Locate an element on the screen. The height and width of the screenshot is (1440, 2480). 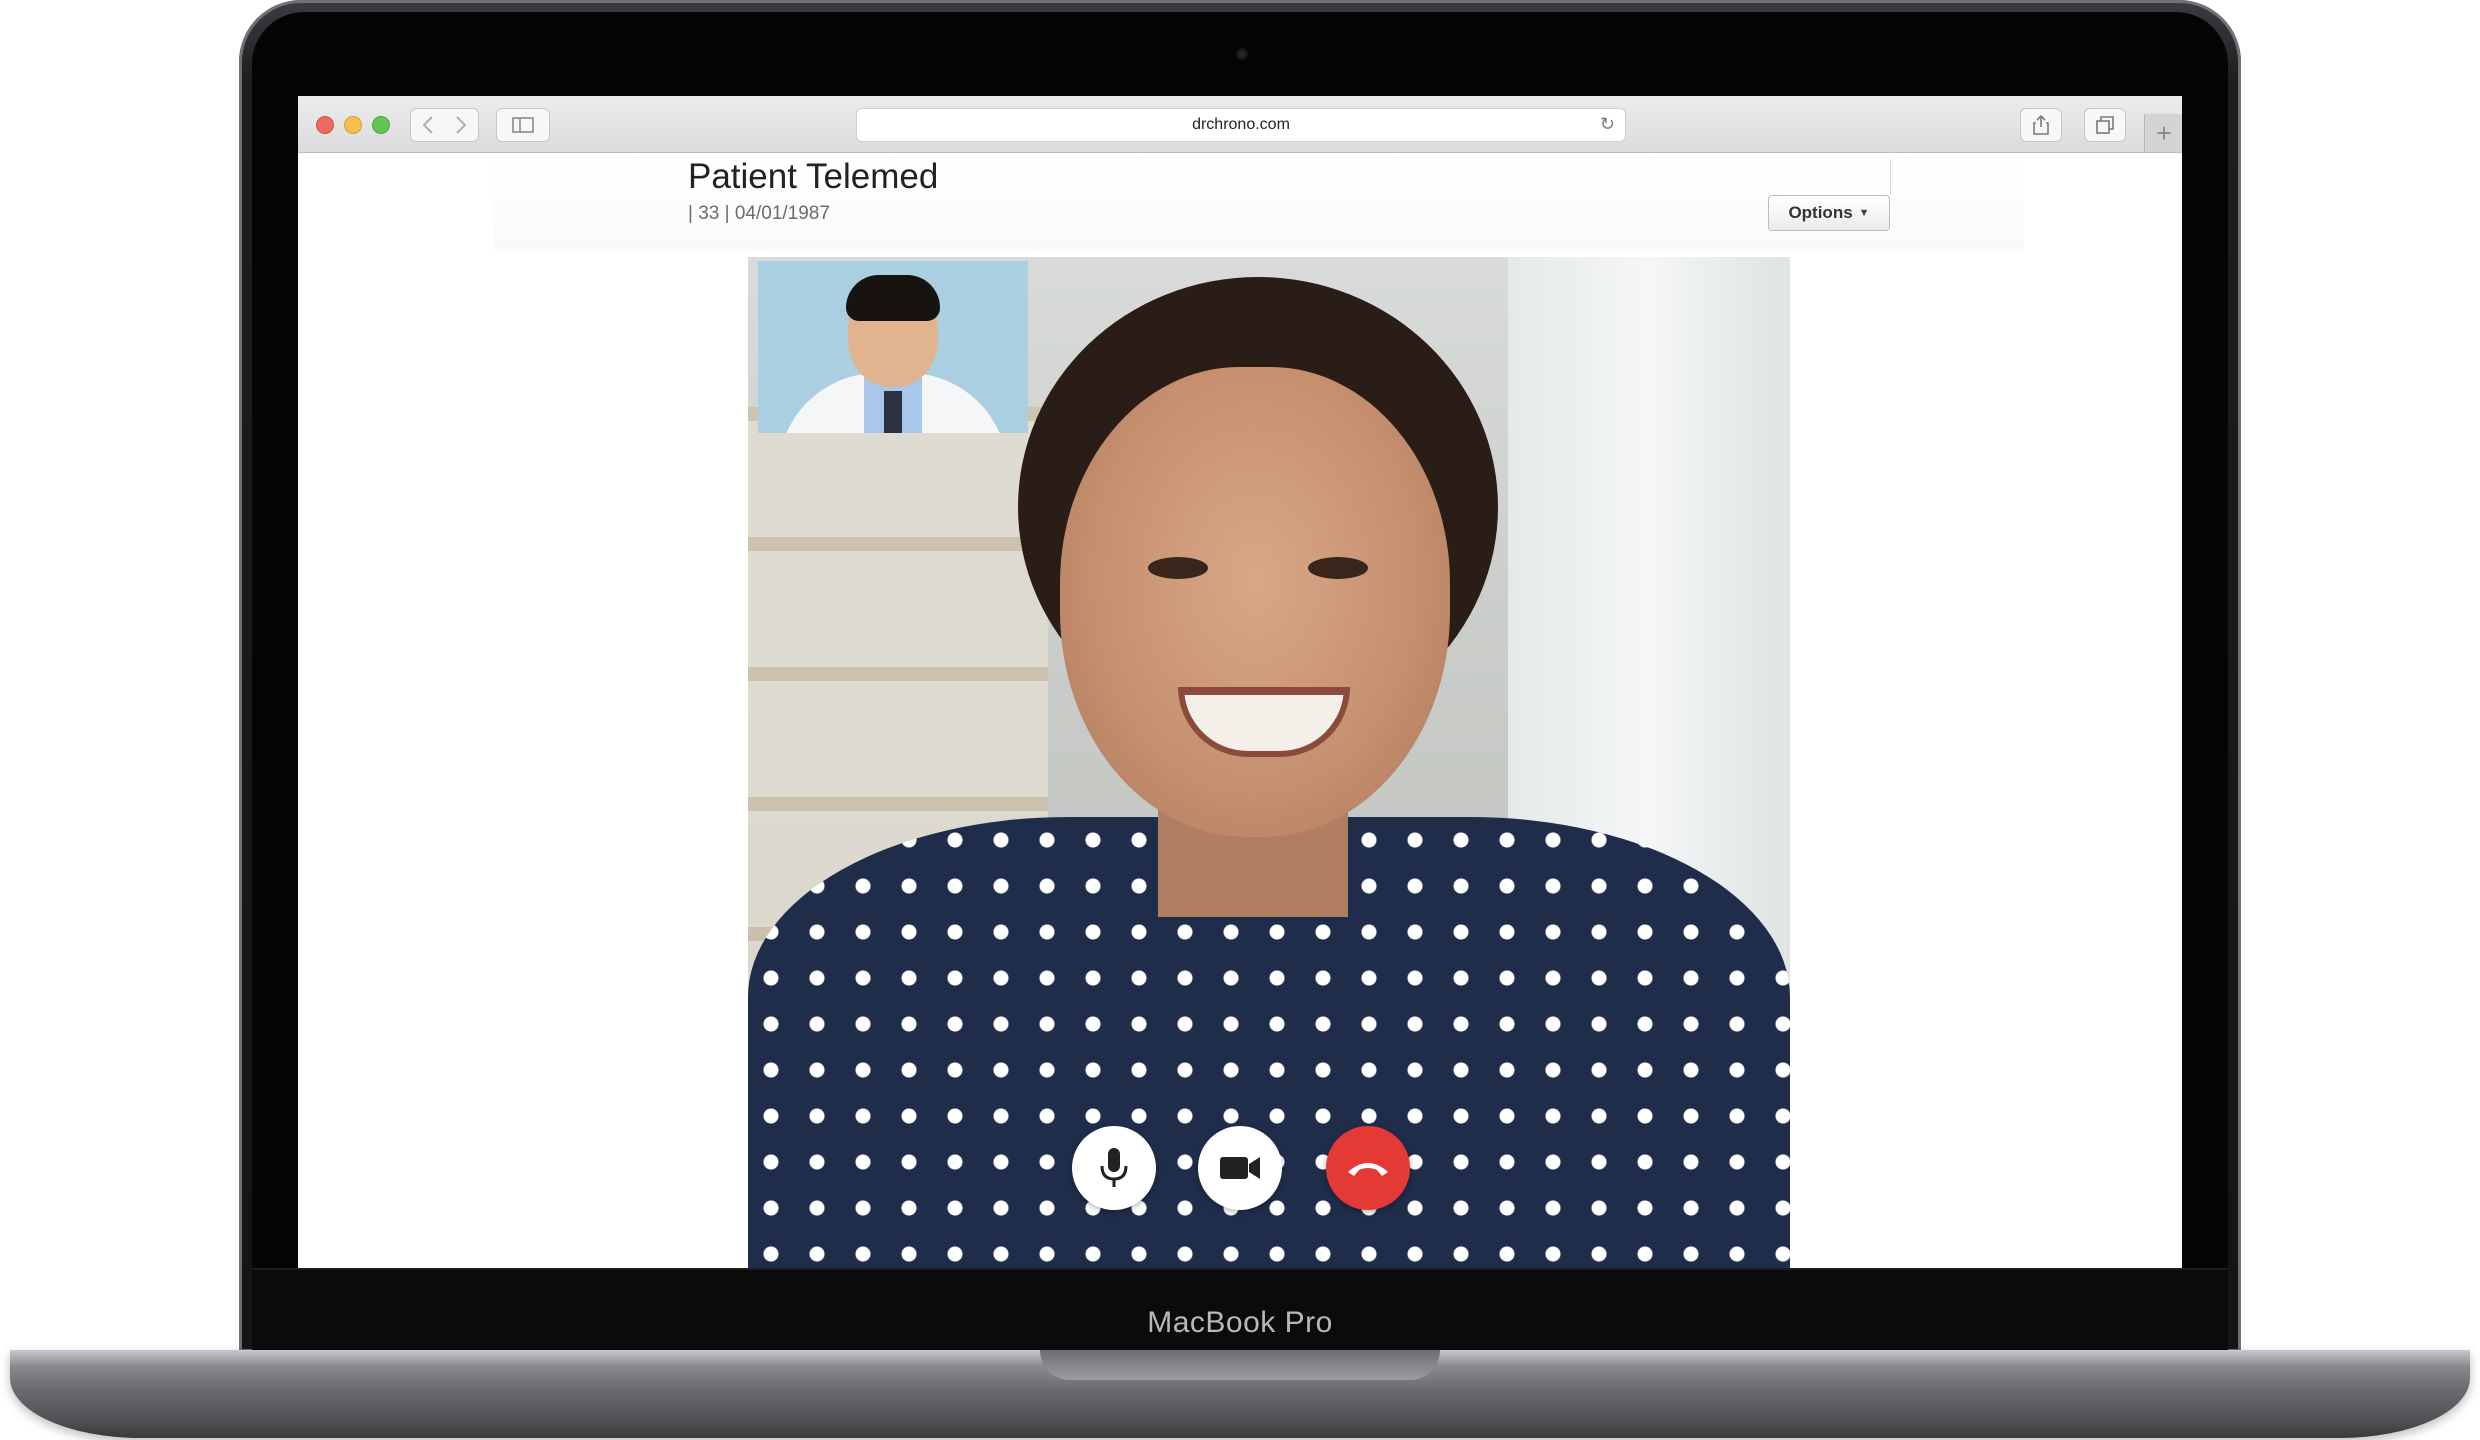
page-title: Patient Telemed is located at coordinates (813, 176).